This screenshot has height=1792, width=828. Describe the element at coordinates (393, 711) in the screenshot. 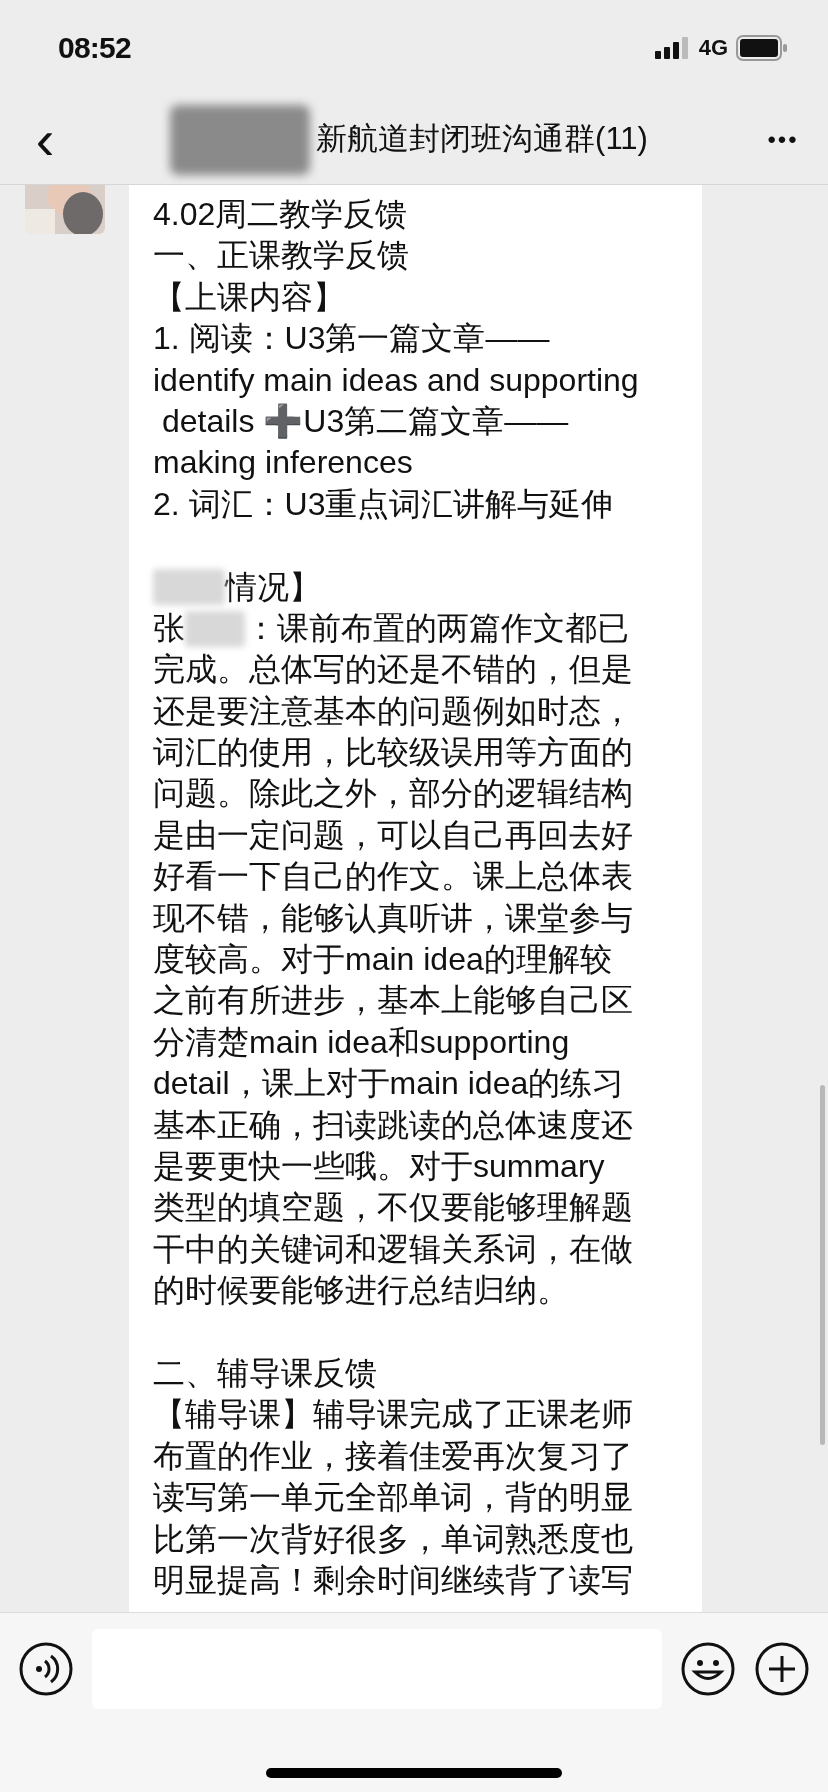

I see `message-line: 还是要注意基本的问题例如时态，` at that location.